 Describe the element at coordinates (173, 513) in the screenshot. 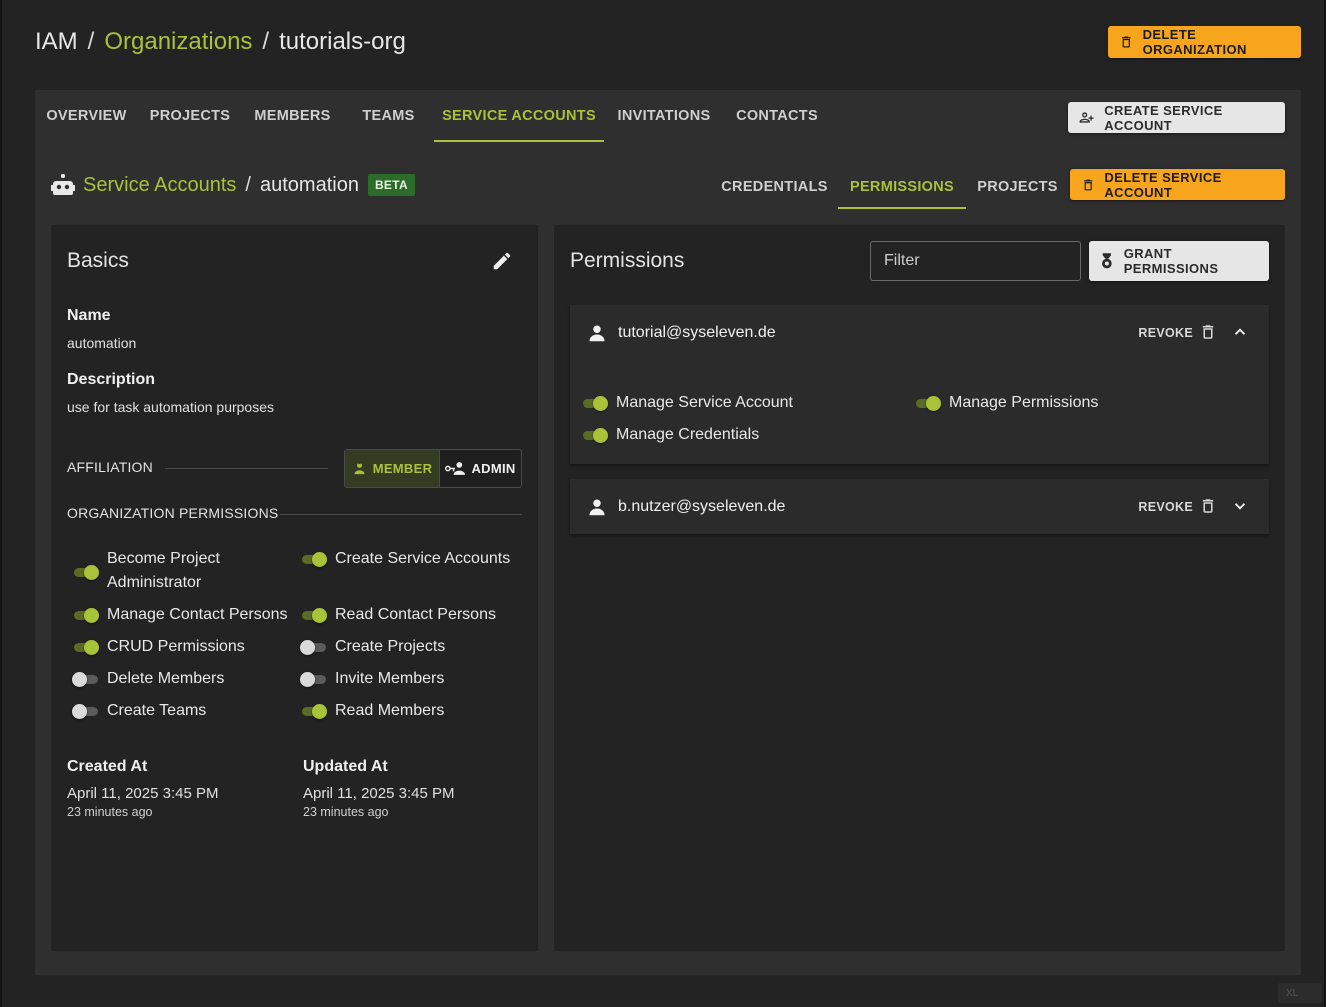

I see `org-permissions-label: ORGANIZATION PERMISSIONS` at that location.